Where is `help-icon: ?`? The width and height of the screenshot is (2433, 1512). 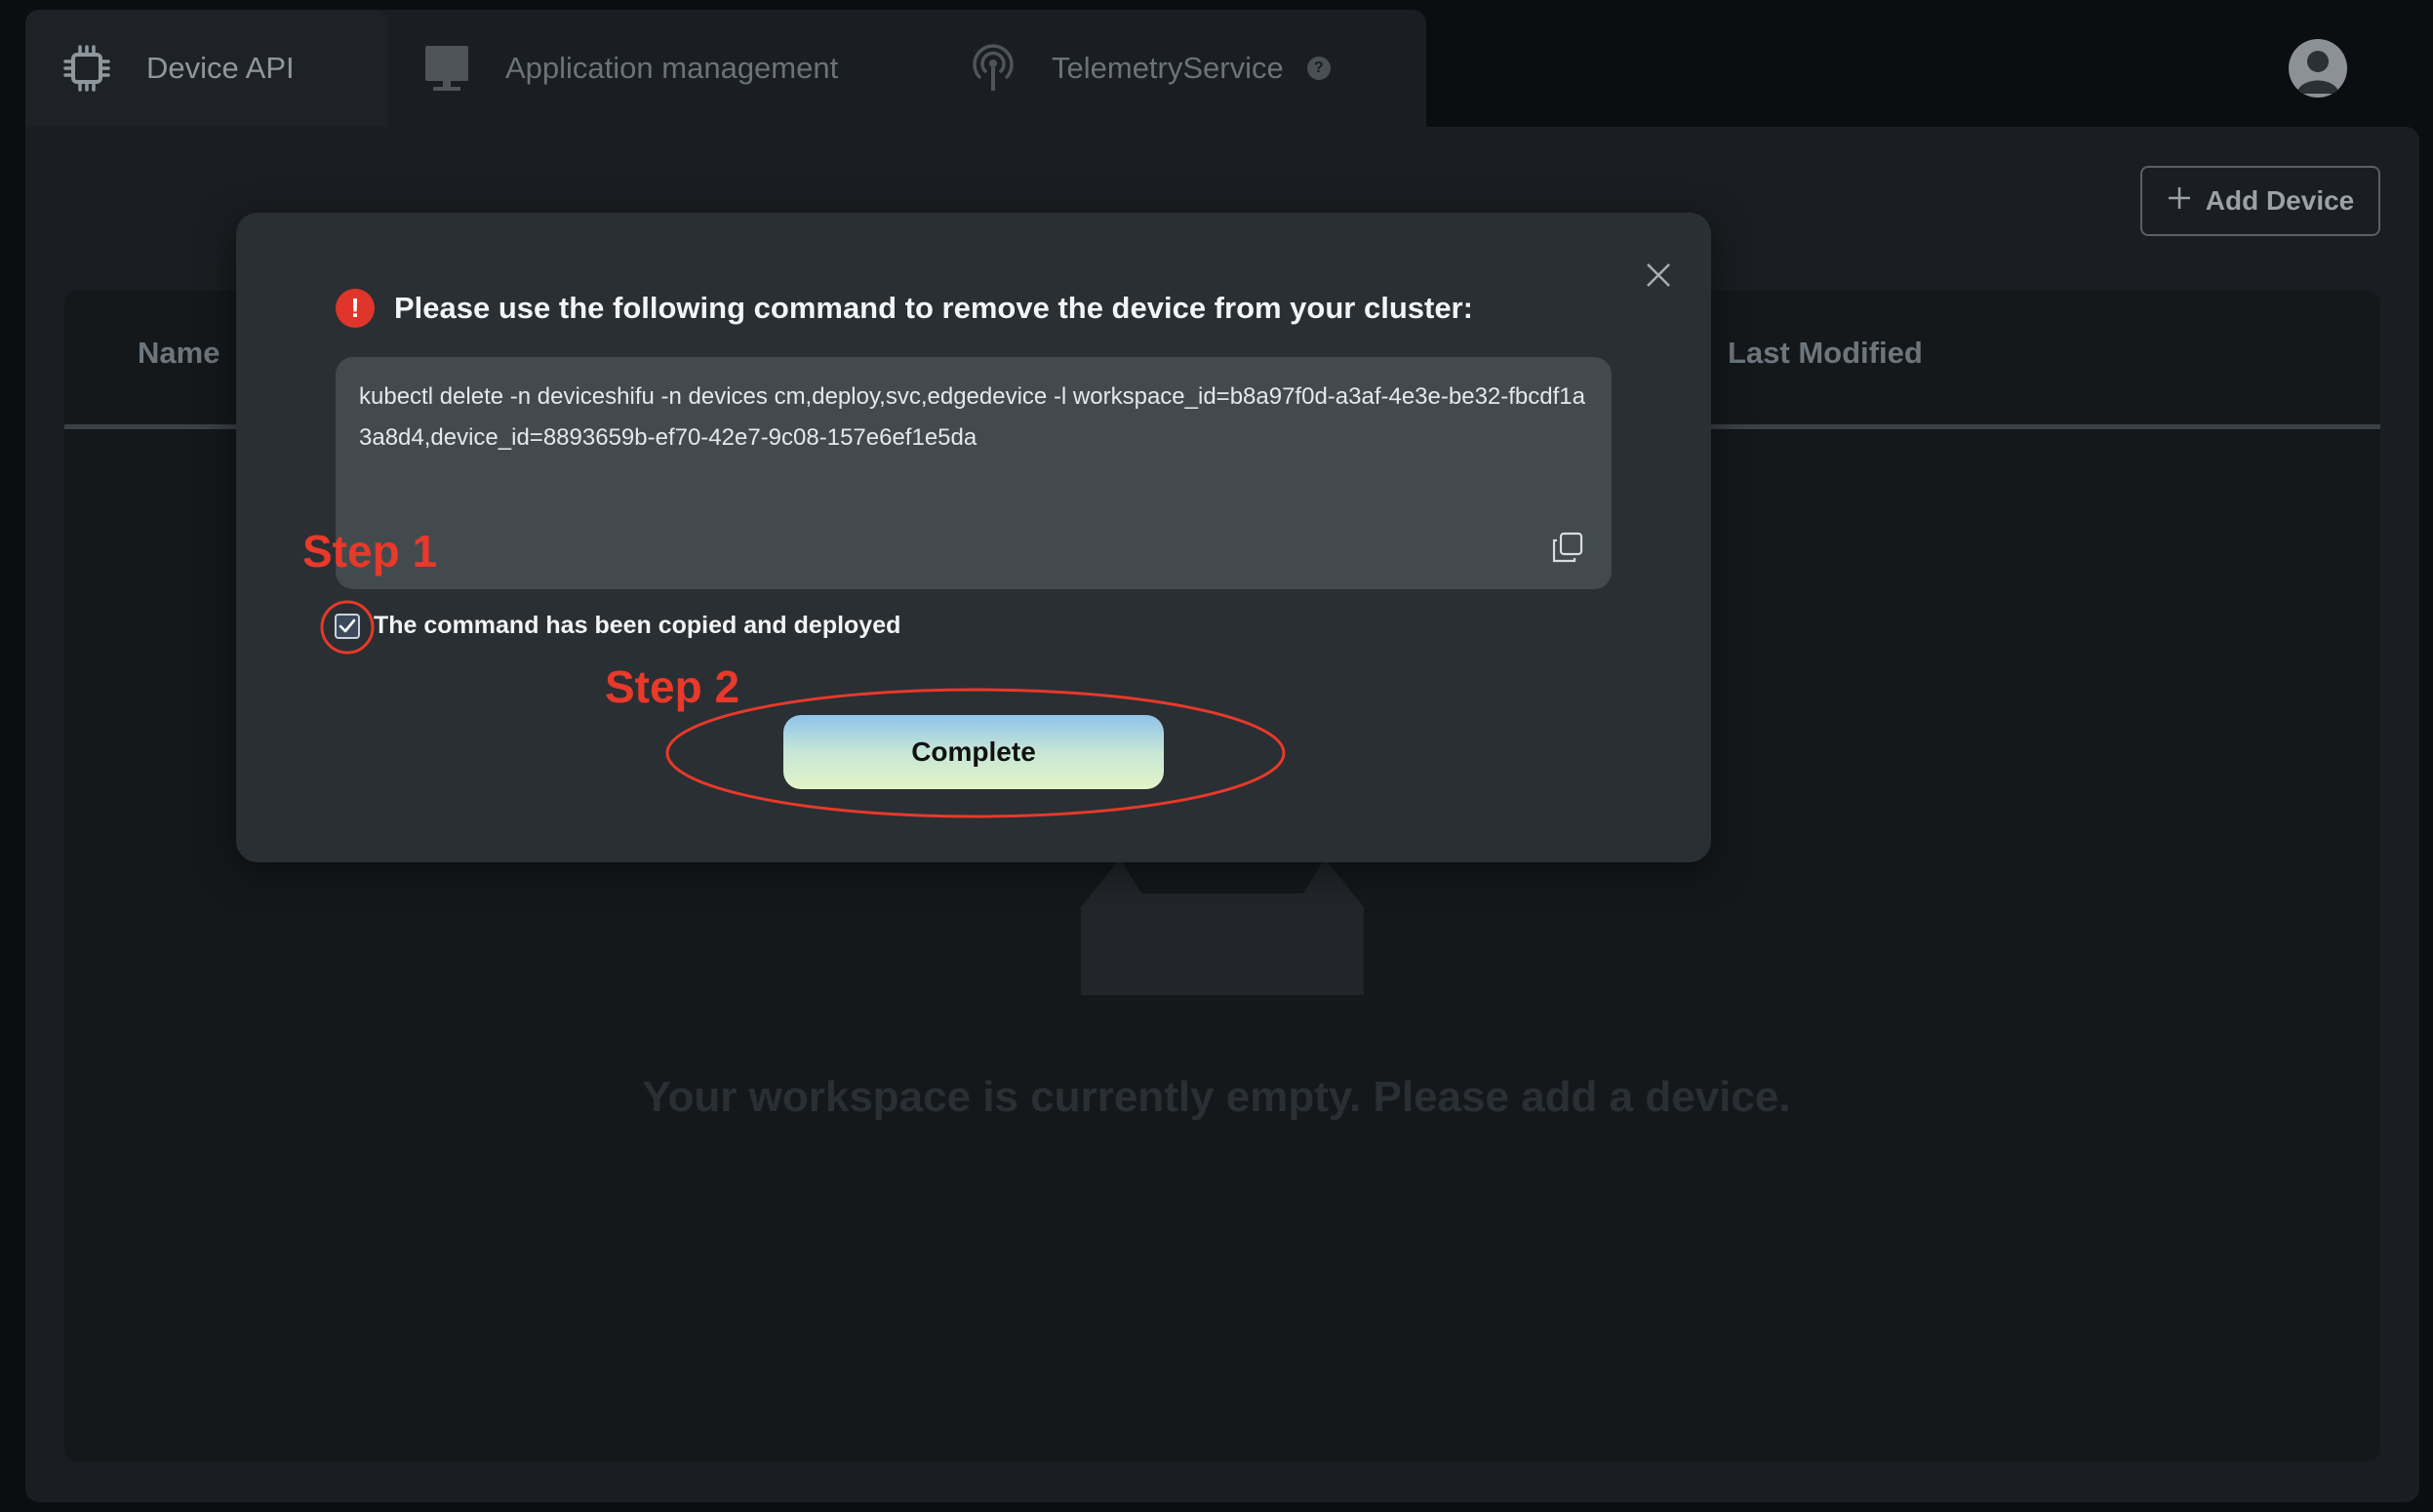 help-icon: ? is located at coordinates (1318, 68).